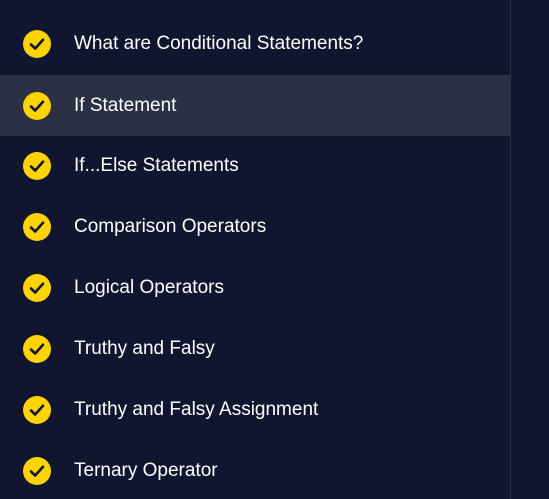  Describe the element at coordinates (125, 105) in the screenshot. I see `lesson-item-label: If Statement` at that location.